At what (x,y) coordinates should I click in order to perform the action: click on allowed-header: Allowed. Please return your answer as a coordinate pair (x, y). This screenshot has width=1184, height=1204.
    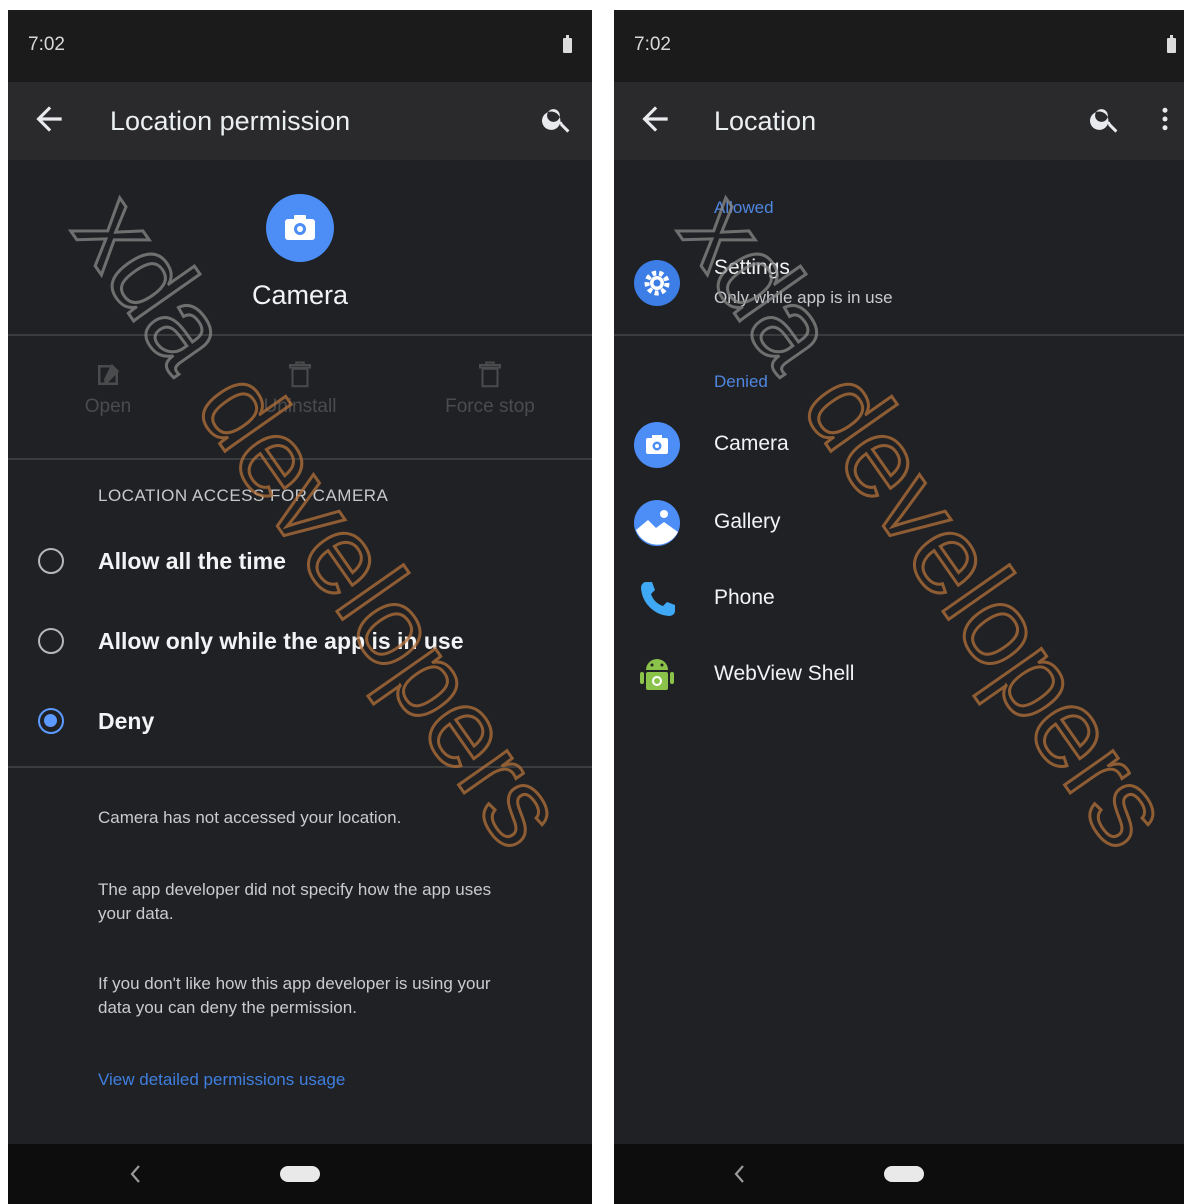
    Looking at the image, I should click on (744, 207).